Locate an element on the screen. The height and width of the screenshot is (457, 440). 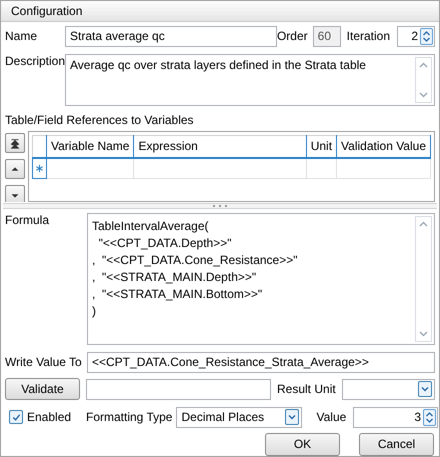
ok-button: OK is located at coordinates (302, 444).